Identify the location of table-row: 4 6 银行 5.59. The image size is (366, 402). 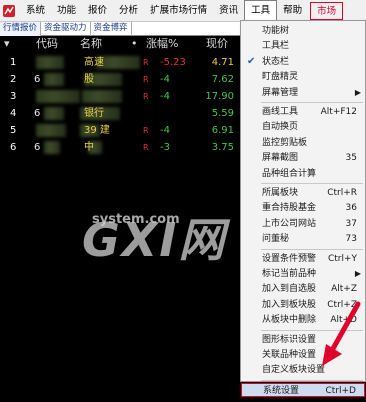
(120, 113).